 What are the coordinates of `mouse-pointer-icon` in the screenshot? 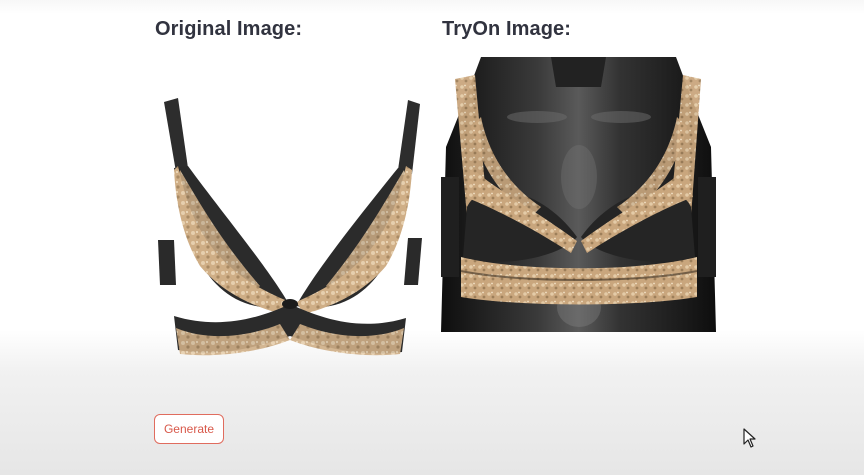 It's located at (750, 438).